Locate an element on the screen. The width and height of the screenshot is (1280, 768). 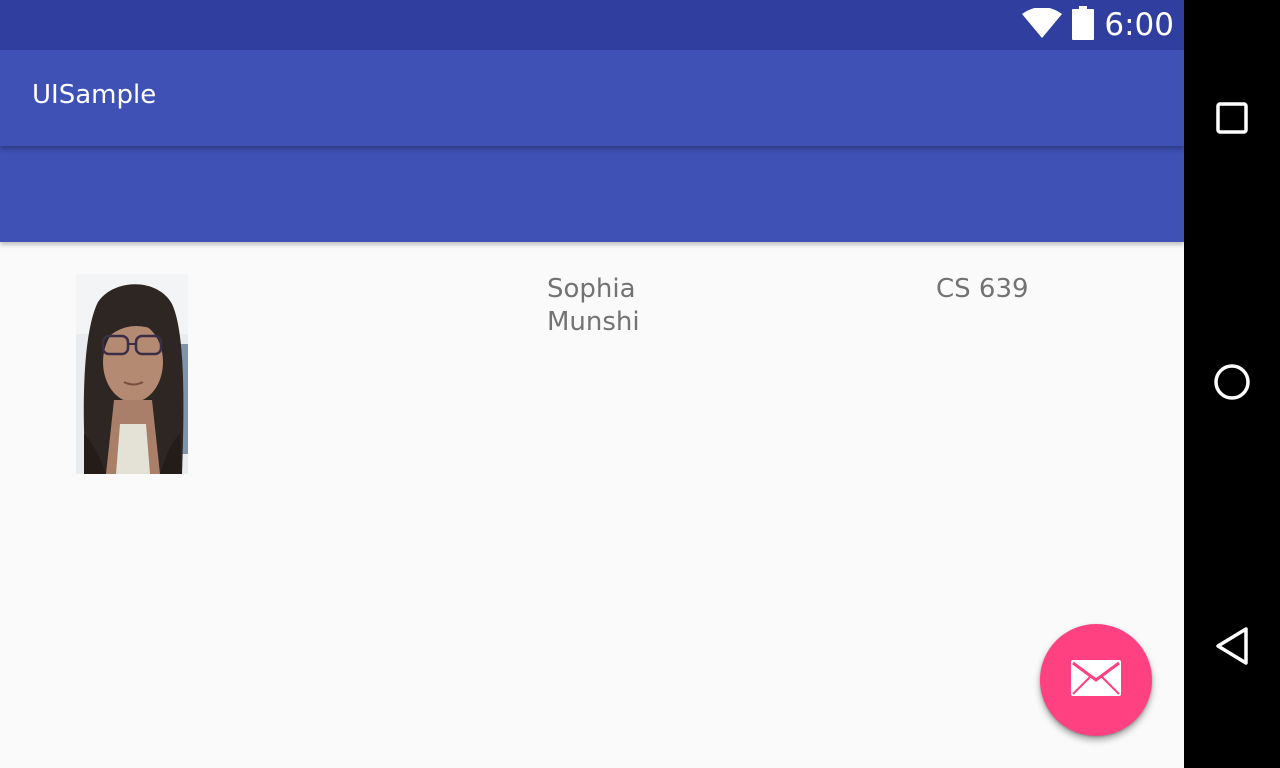
profile-photo is located at coordinates (132, 374).